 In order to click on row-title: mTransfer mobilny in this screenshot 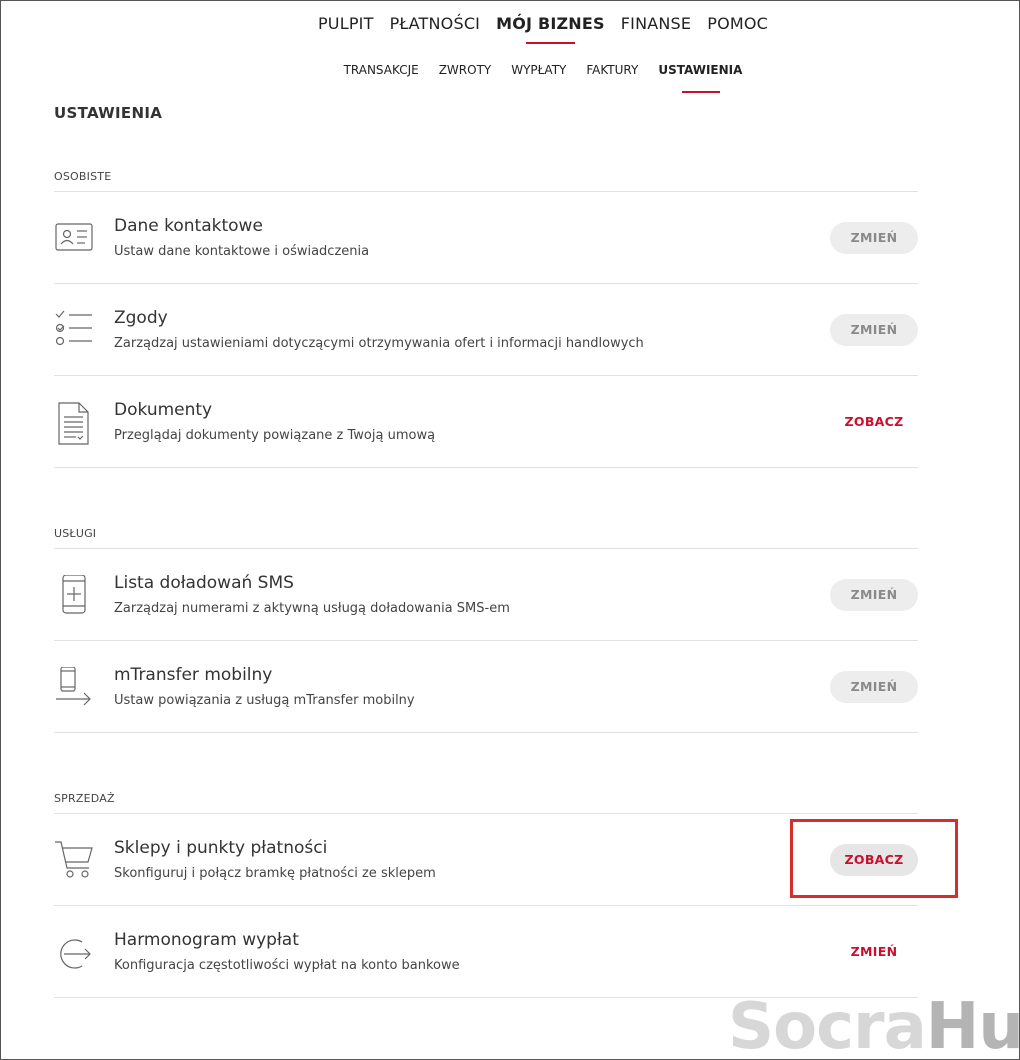, I will do `click(193, 675)`.